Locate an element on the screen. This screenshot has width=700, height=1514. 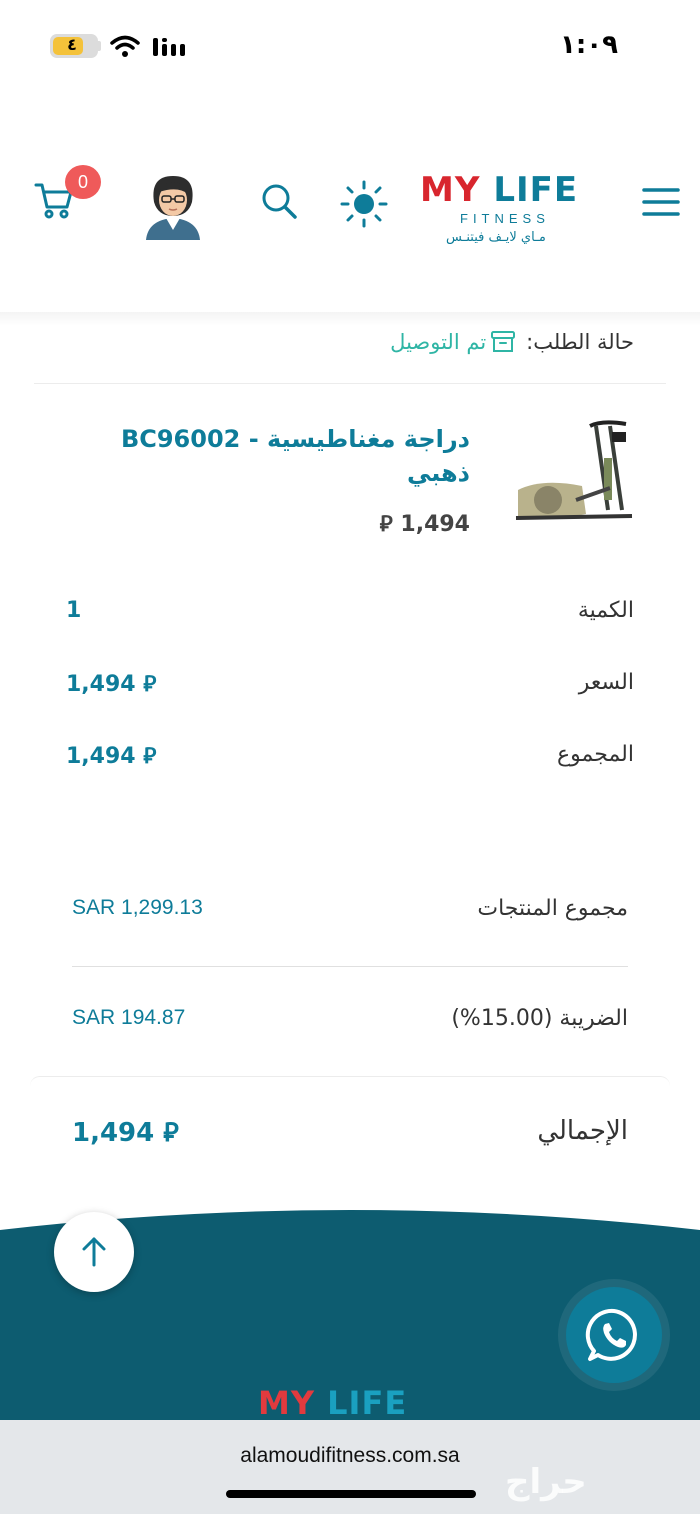
url-text: alamoudifitness.com.sa is located at coordinates (350, 1456).